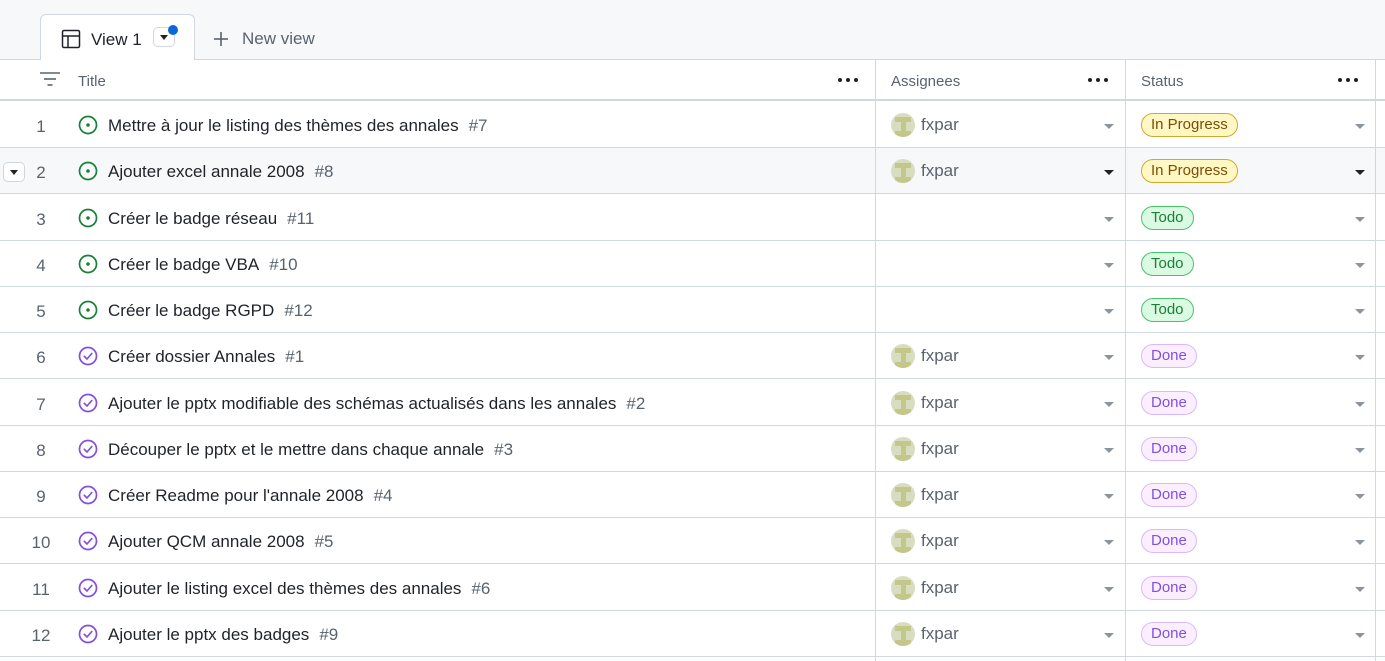 The height and width of the screenshot is (661, 1385). Describe the element at coordinates (692, 634) in the screenshot. I see `table-row: 12 Ajouter le pptx des badges #9 fxpar Done` at that location.